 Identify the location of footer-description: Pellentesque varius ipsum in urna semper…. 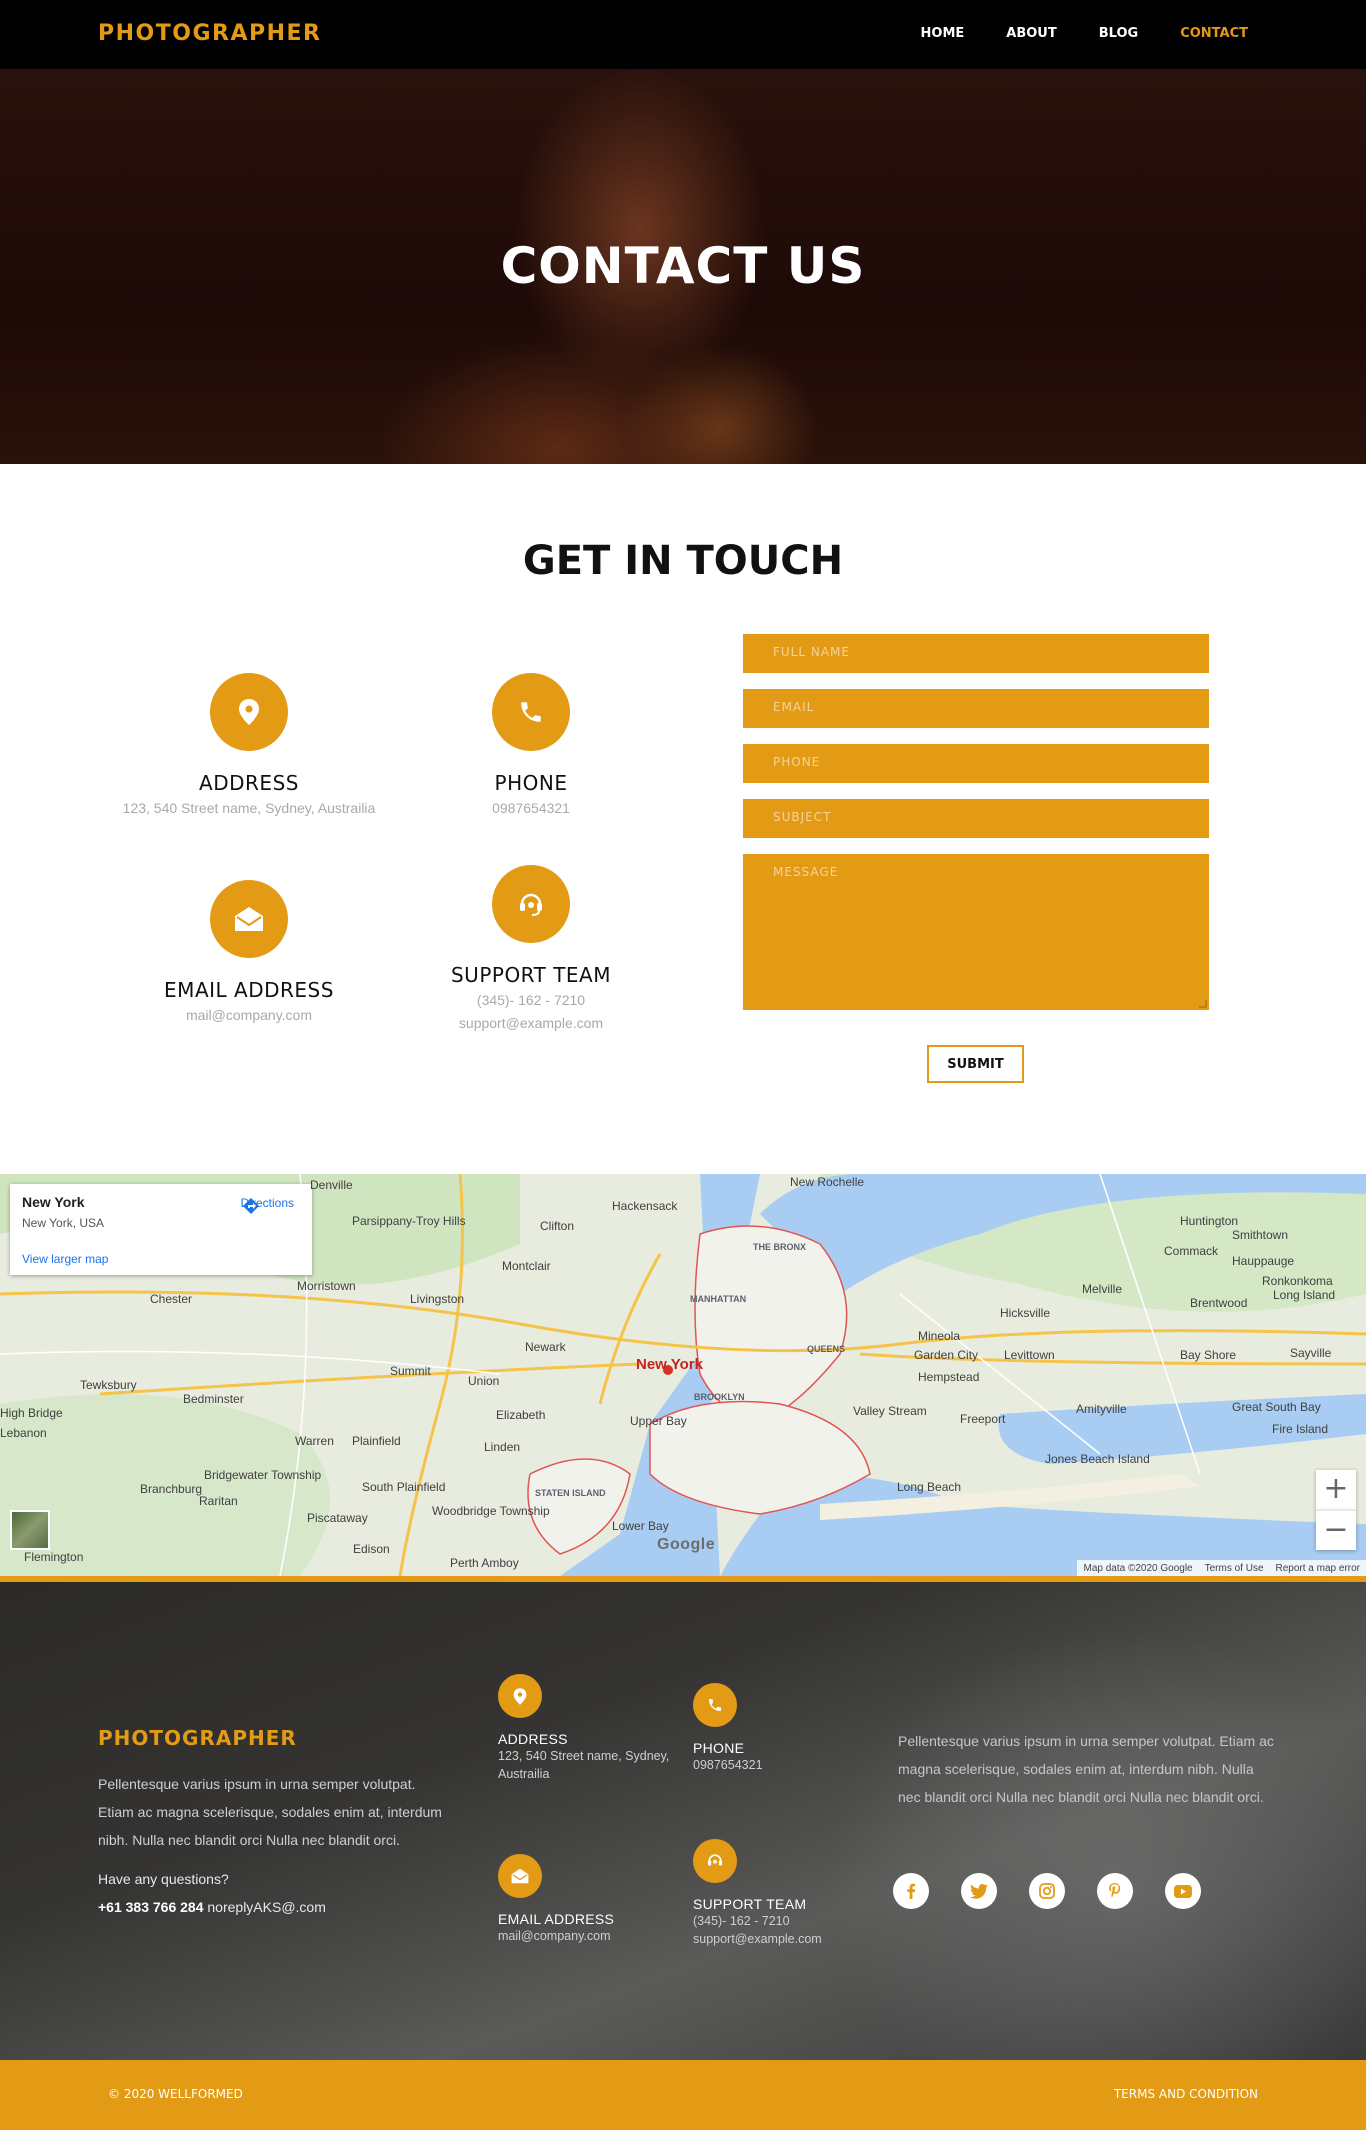
(270, 1812).